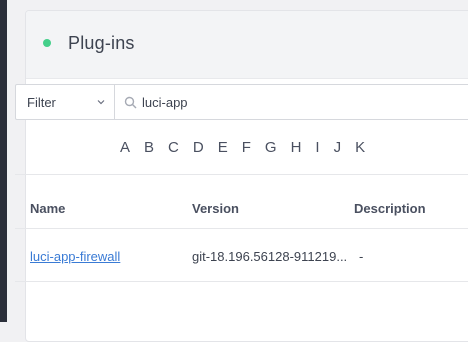 This screenshot has height=342, width=468. What do you see at coordinates (241, 281) in the screenshot?
I see `row-divider` at bounding box center [241, 281].